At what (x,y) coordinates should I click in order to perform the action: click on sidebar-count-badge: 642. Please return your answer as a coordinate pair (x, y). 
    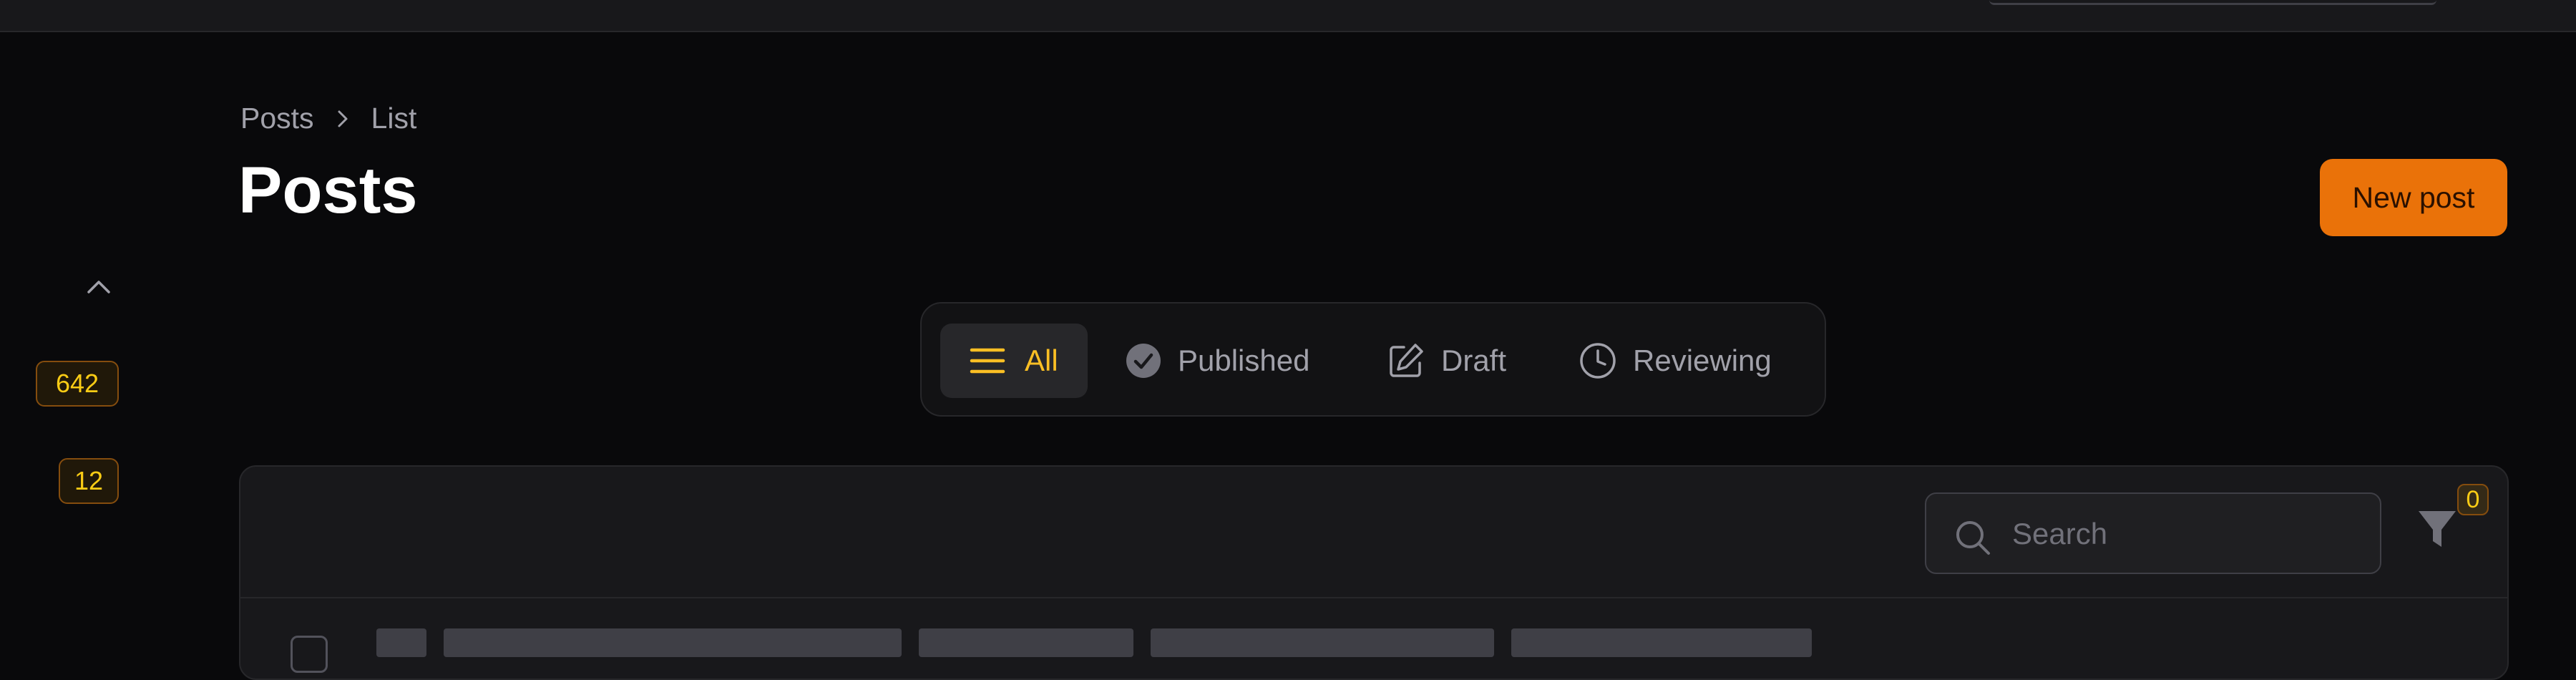
    Looking at the image, I should click on (77, 384).